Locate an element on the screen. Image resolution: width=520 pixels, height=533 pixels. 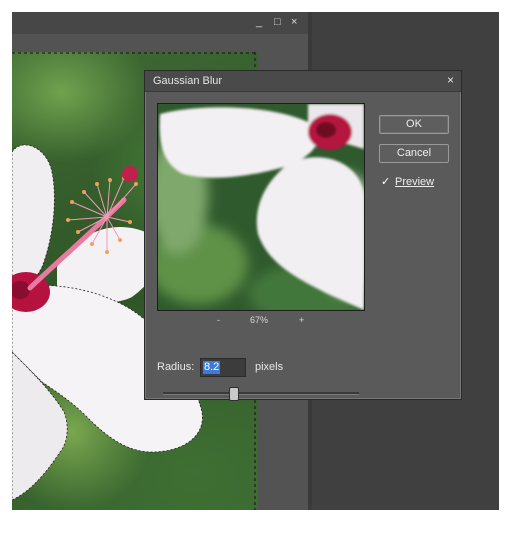
preview-checkbox: ✓ Preview is located at coordinates (431, 183).